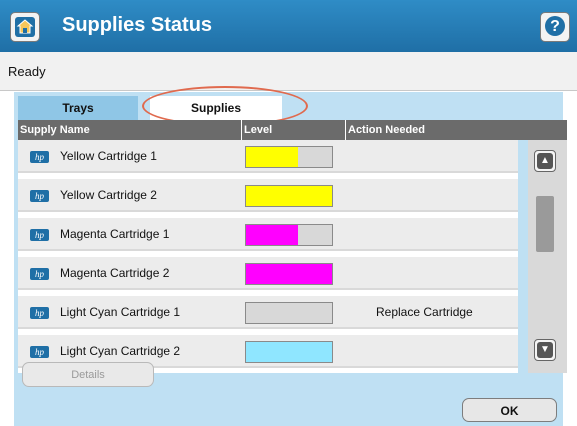  I want to click on table-row: hp Yellow Cartridge 1, so click(268, 156).